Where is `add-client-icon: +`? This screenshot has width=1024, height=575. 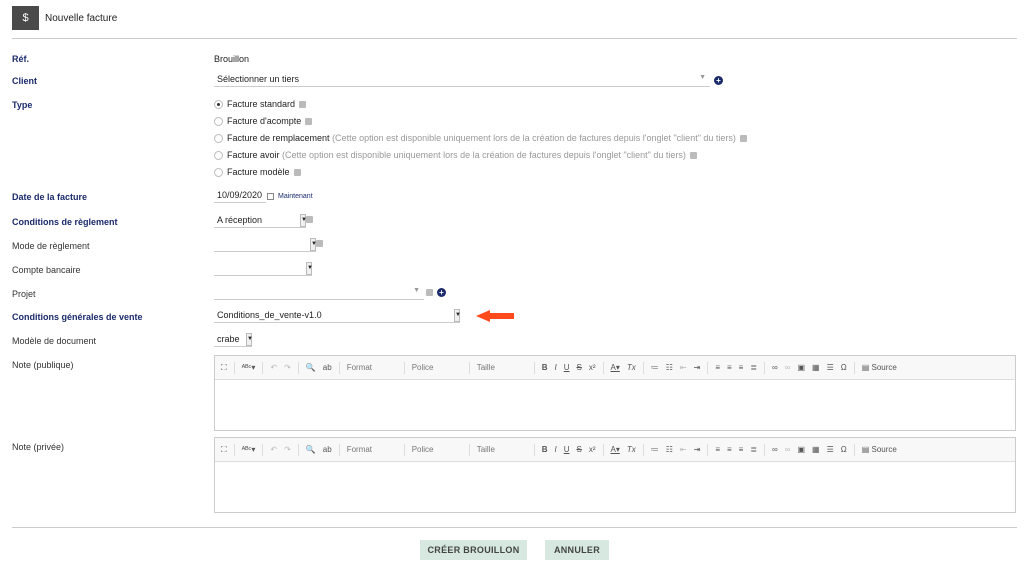
add-client-icon: + is located at coordinates (718, 80).